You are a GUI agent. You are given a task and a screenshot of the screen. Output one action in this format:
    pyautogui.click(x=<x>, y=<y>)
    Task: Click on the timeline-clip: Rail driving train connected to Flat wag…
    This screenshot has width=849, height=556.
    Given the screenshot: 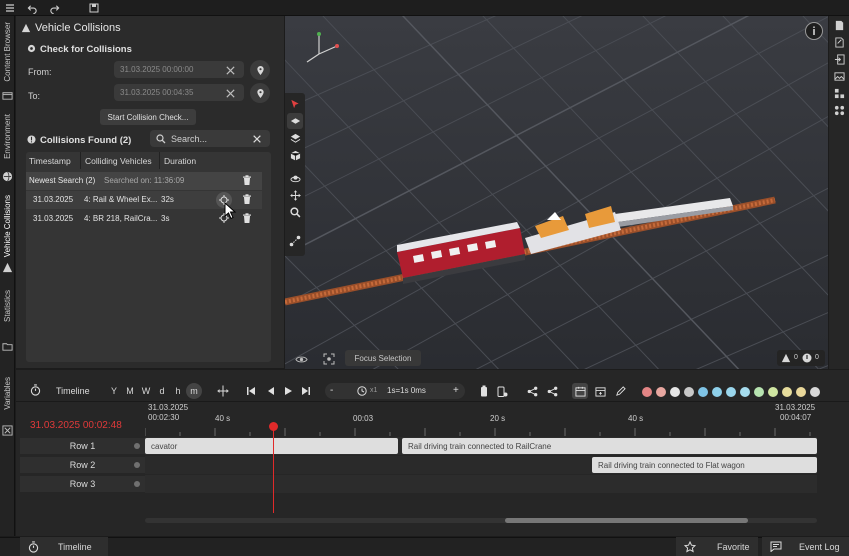 What is the action you would take?
    pyautogui.click(x=704, y=465)
    